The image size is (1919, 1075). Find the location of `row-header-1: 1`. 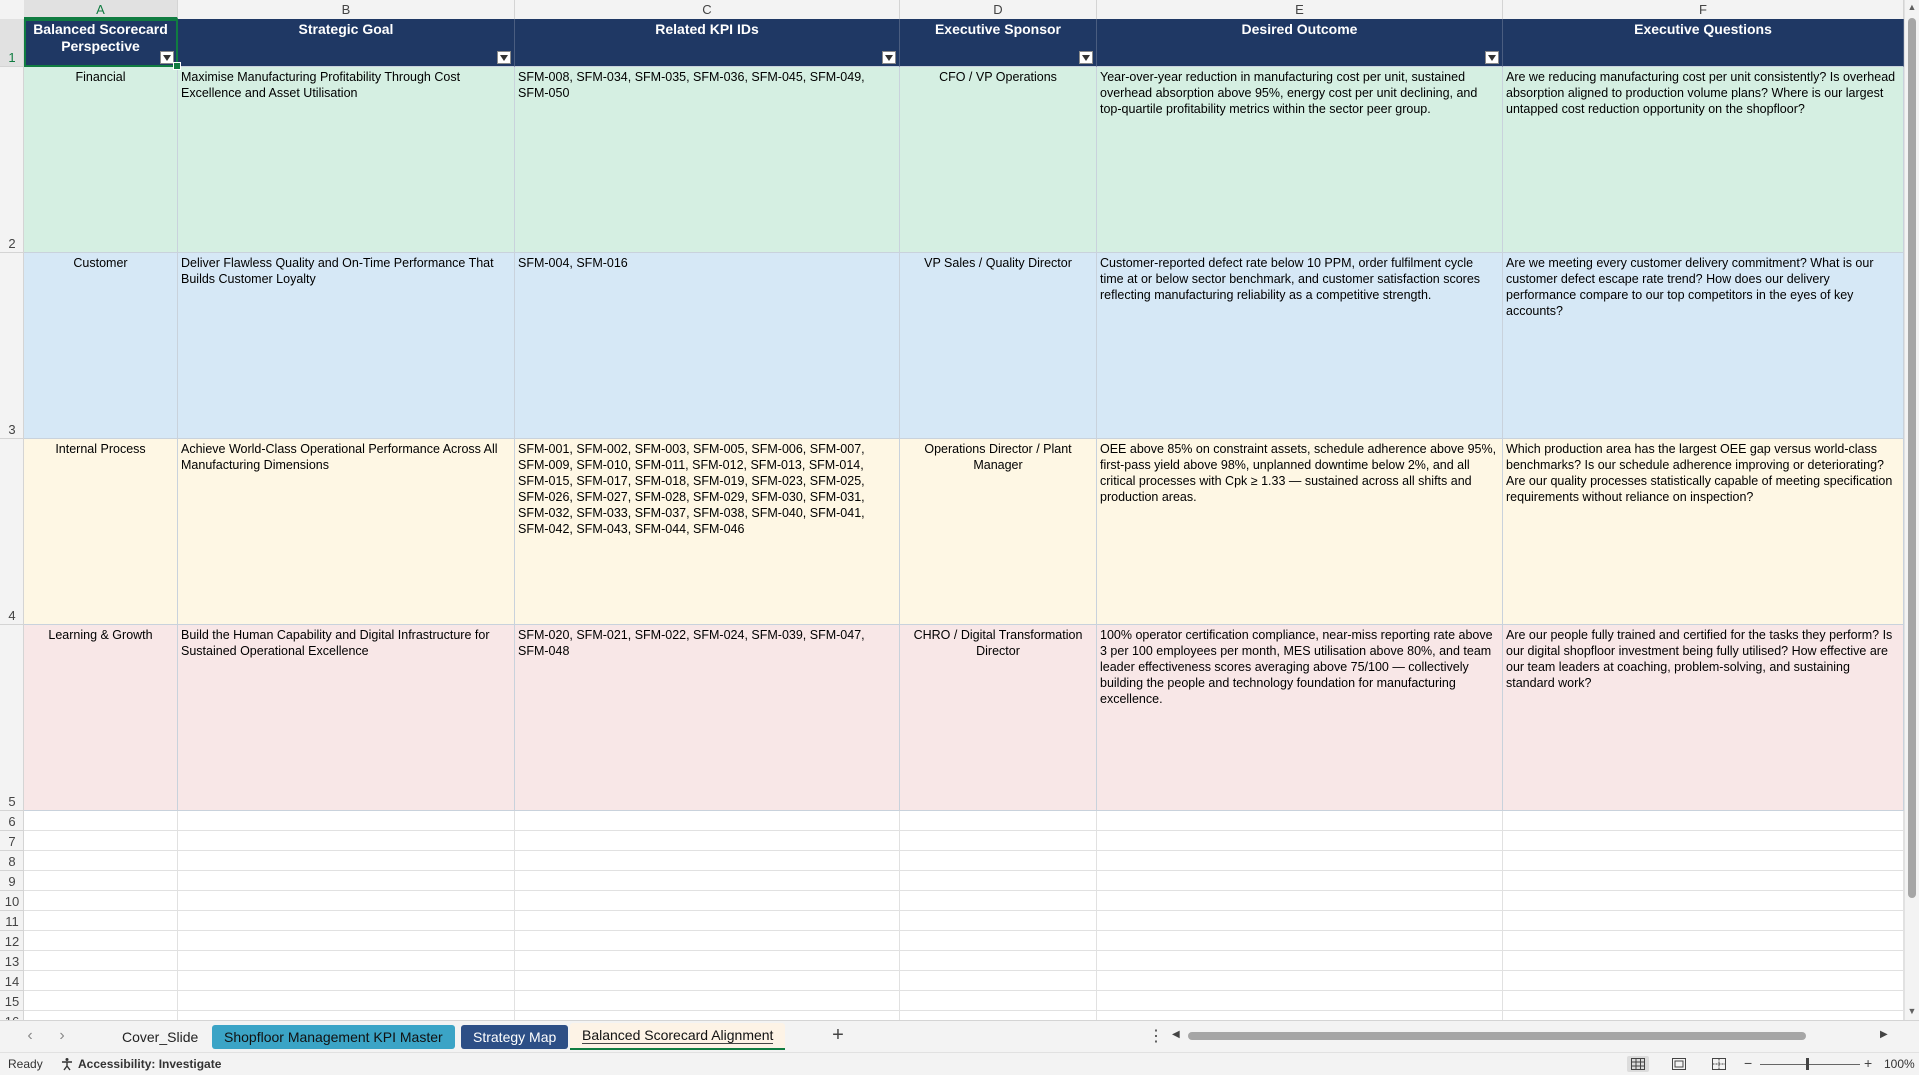

row-header-1: 1 is located at coordinates (11, 43).